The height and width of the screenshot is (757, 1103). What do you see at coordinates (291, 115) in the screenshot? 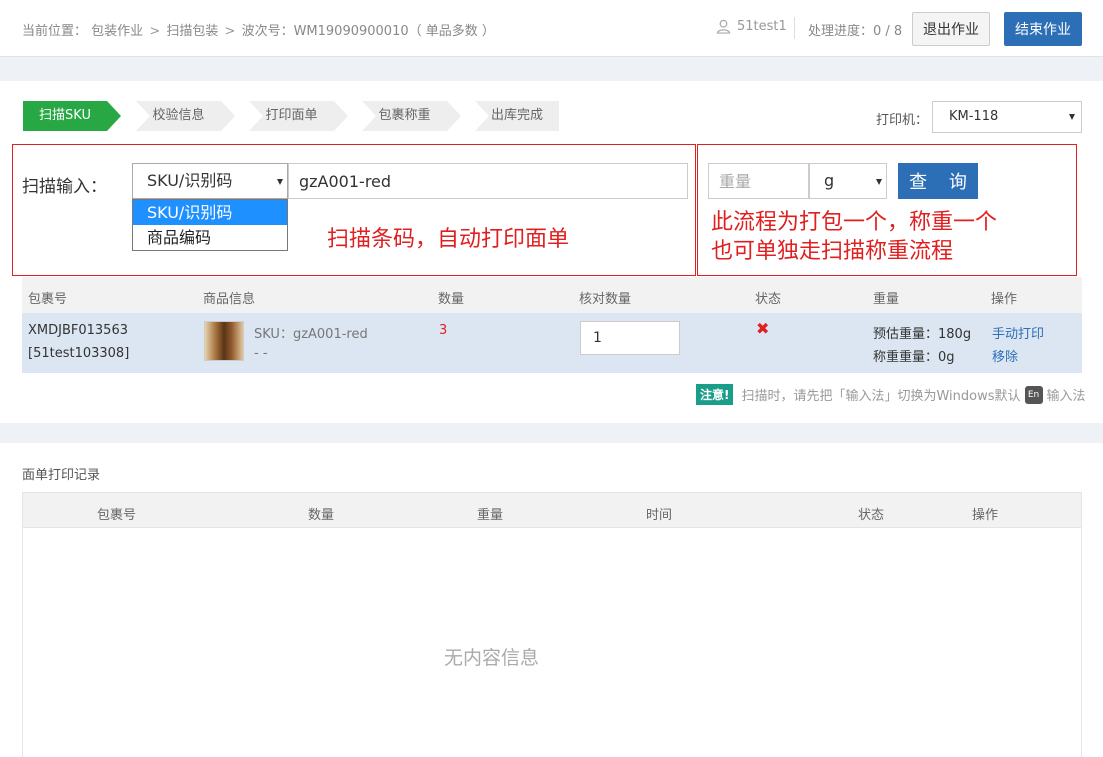
I see `step-label: 打印面单` at bounding box center [291, 115].